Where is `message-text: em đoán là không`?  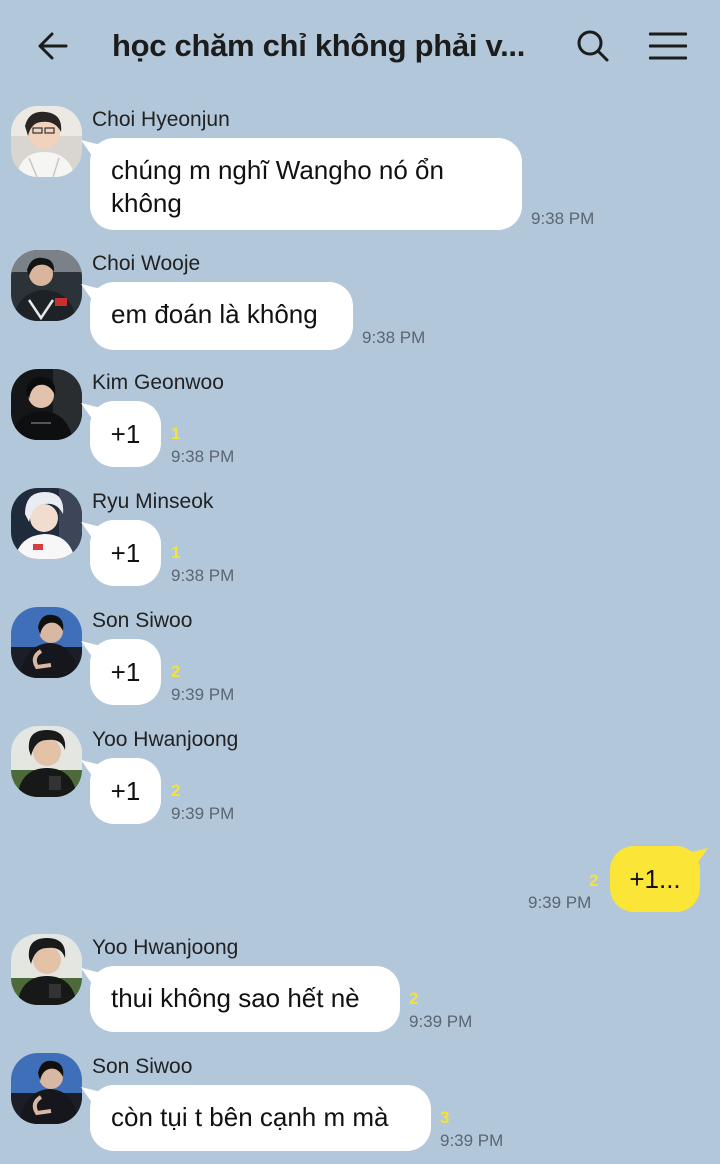 message-text: em đoán là không is located at coordinates (214, 314).